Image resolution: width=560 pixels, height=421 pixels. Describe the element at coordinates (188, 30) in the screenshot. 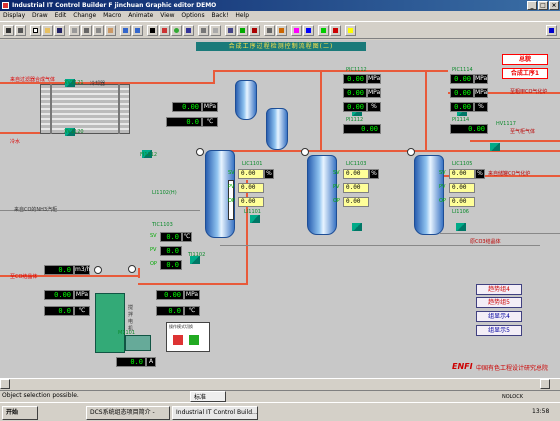

I see `text-tool-icon` at that location.